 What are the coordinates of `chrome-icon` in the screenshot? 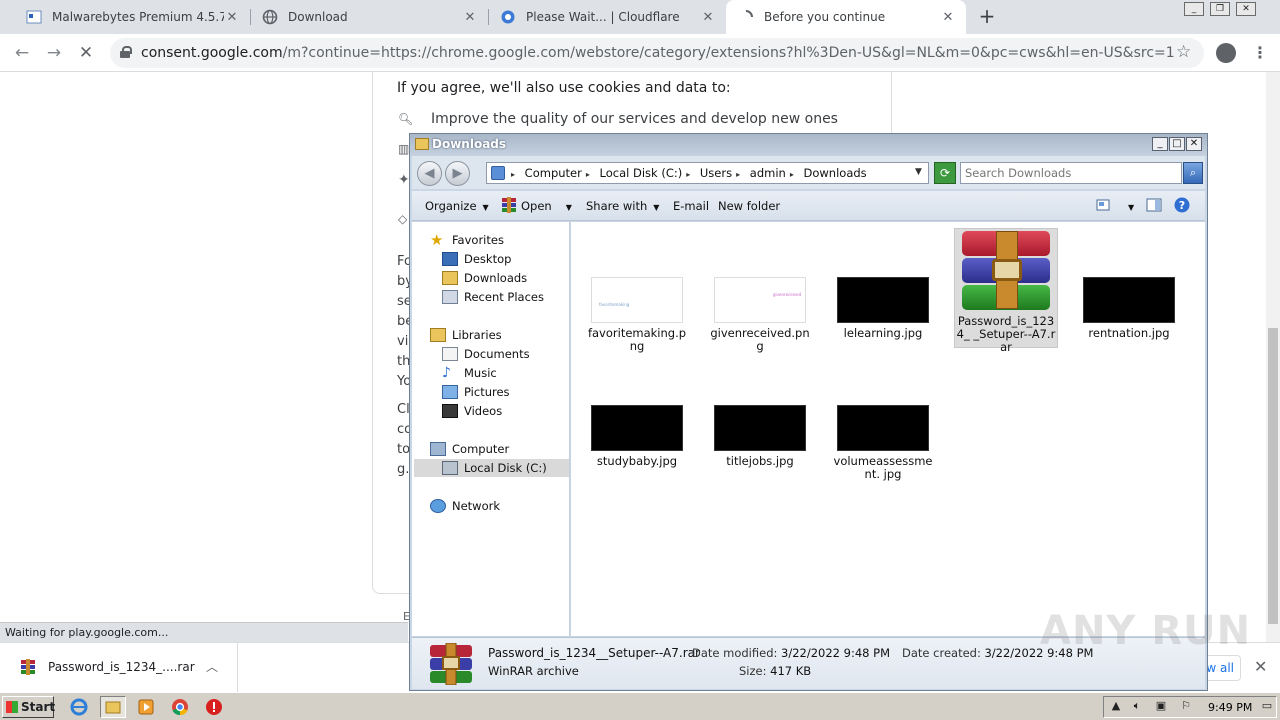 It's located at (180, 707).